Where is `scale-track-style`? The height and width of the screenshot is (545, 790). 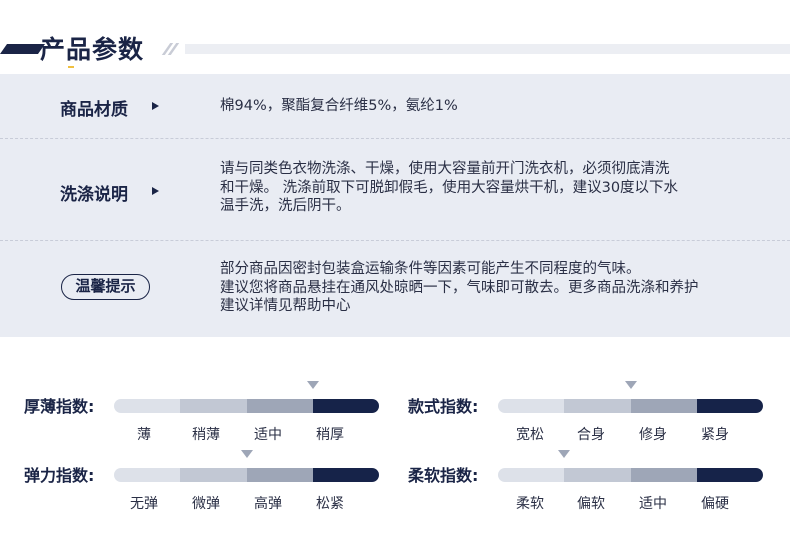 scale-track-style is located at coordinates (630, 406).